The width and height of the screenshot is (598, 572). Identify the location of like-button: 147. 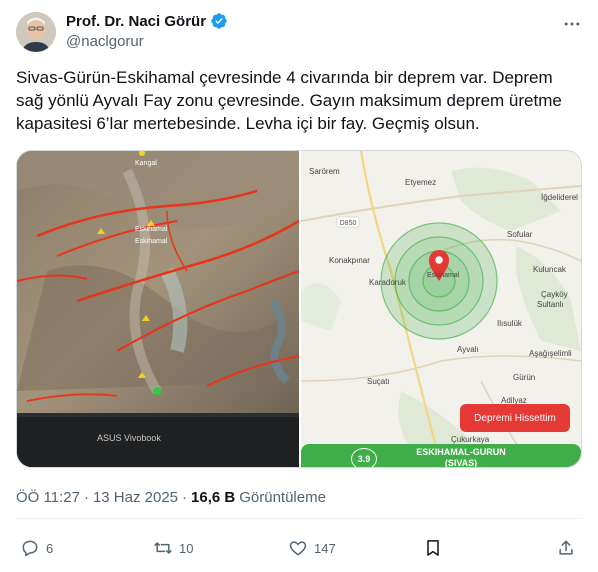
(312, 548).